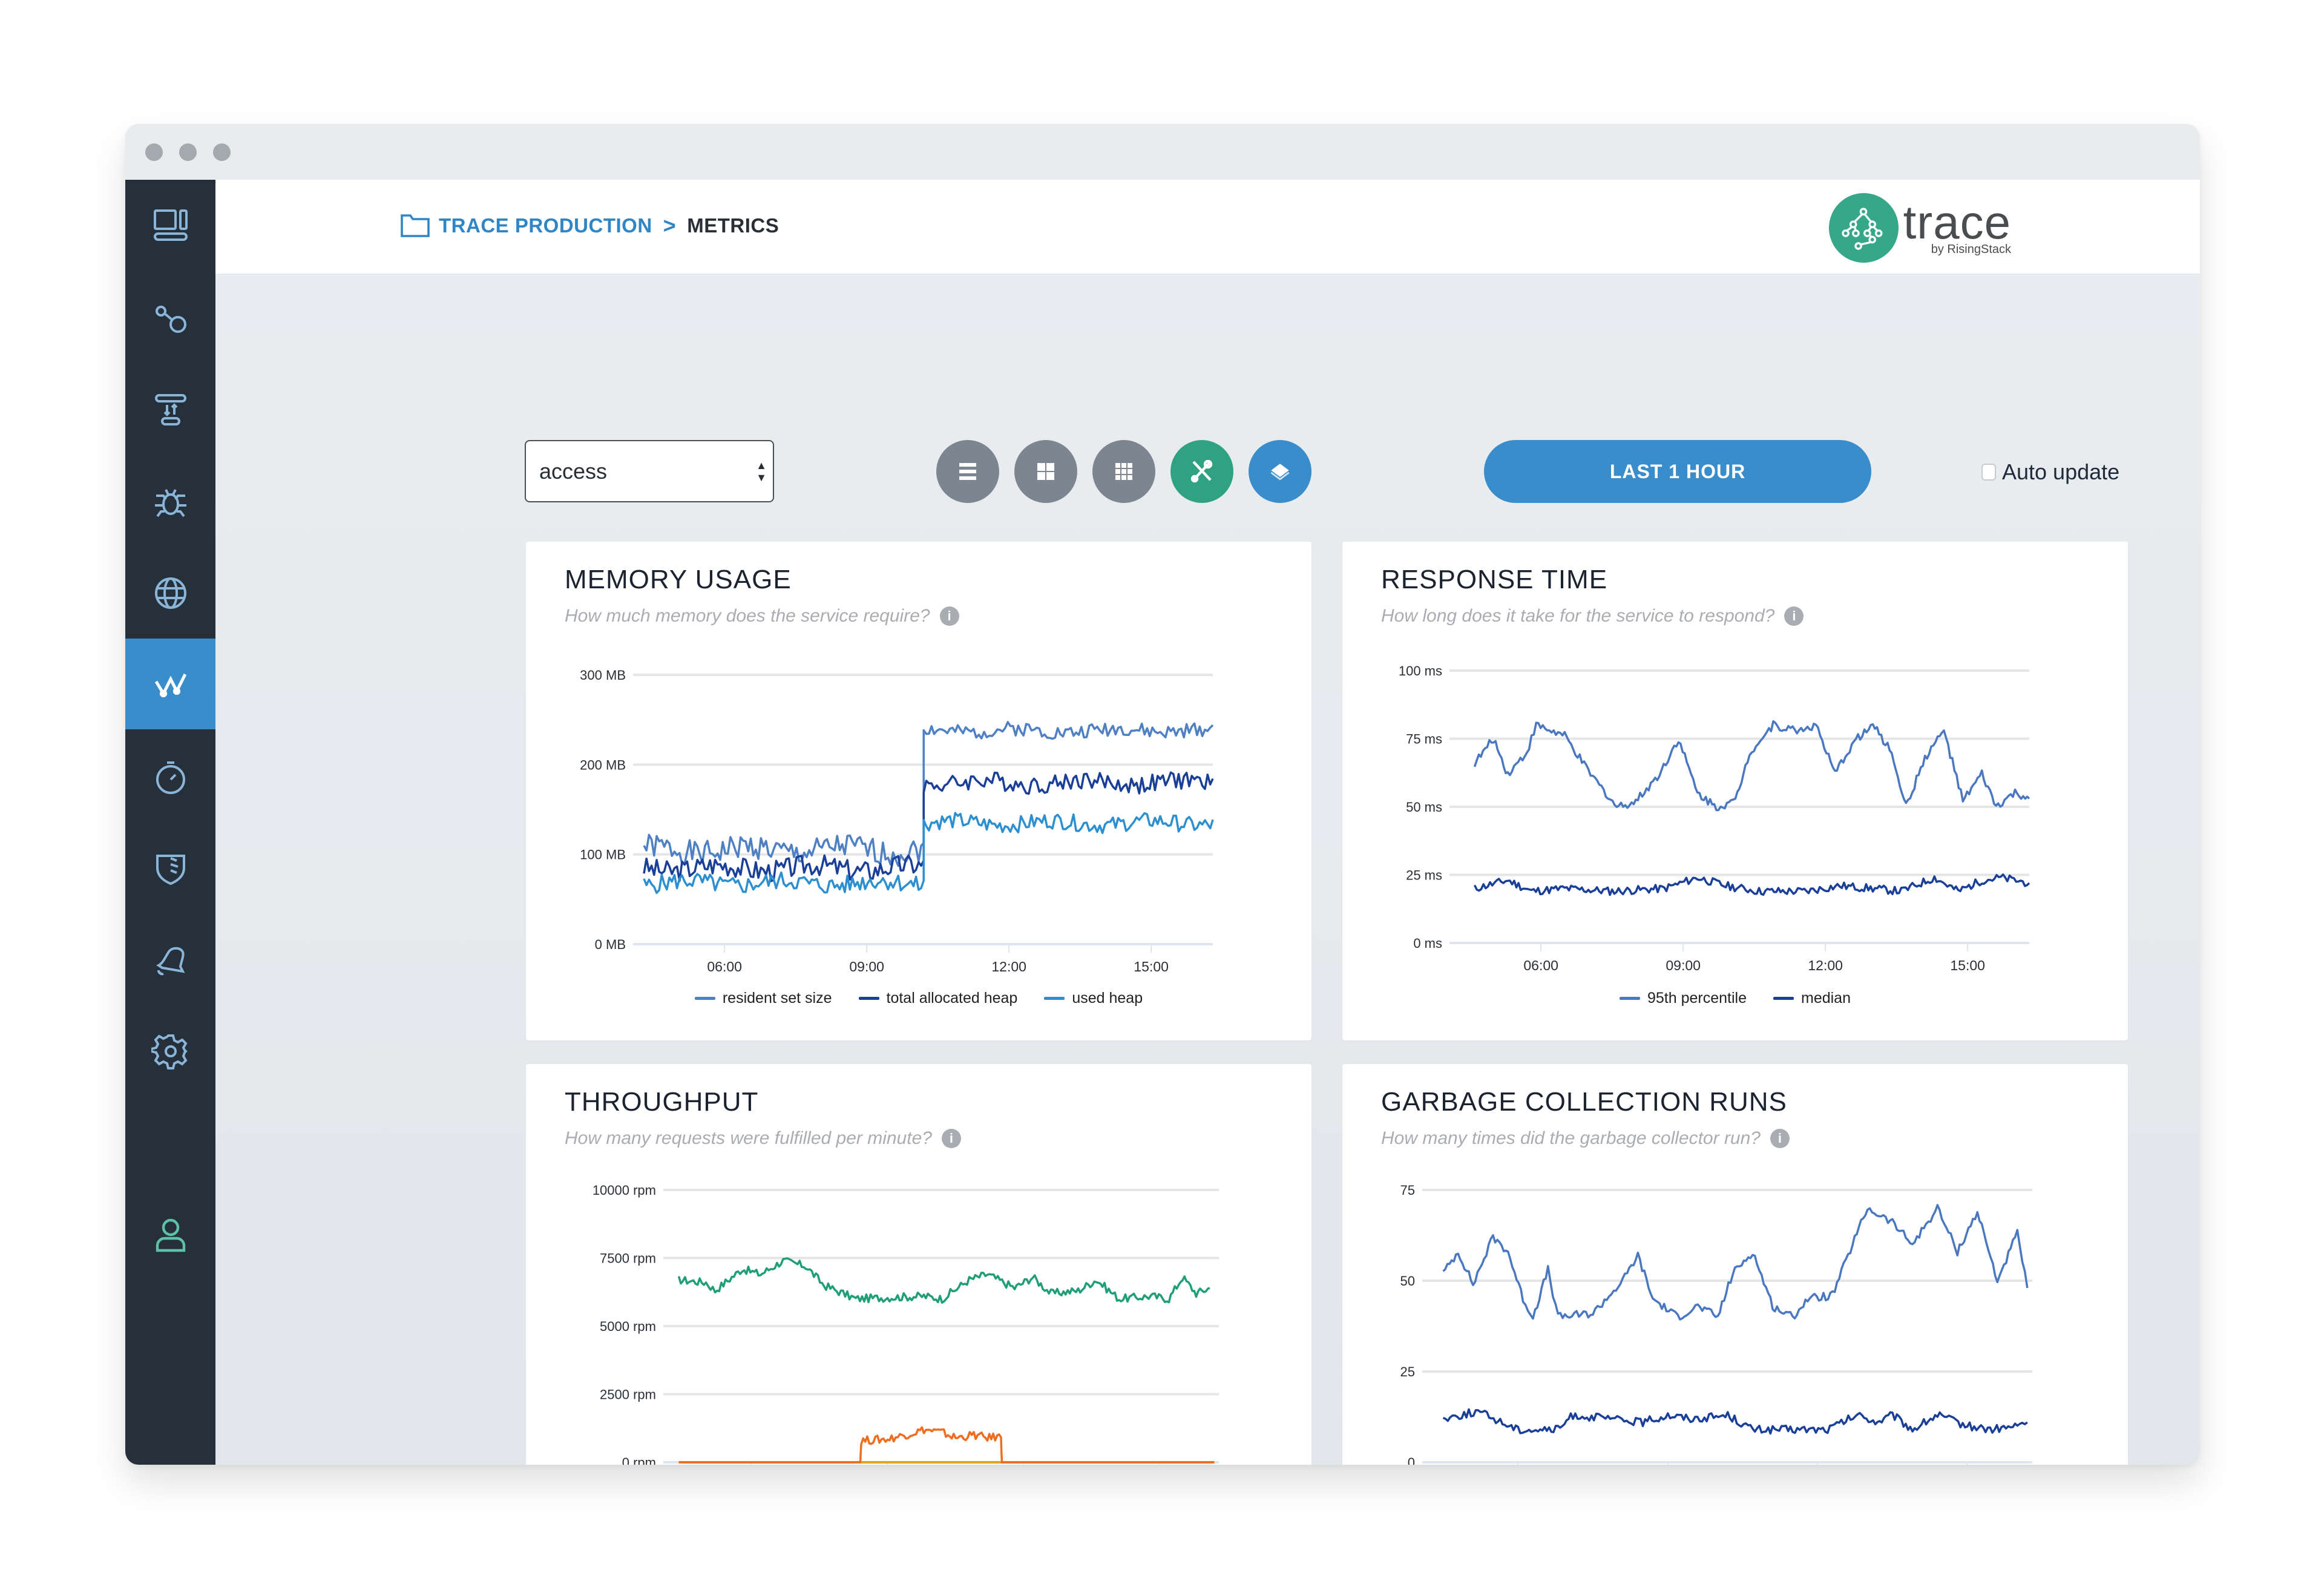  What do you see at coordinates (952, 998) in the screenshot?
I see `legend-label: total allocated heap` at bounding box center [952, 998].